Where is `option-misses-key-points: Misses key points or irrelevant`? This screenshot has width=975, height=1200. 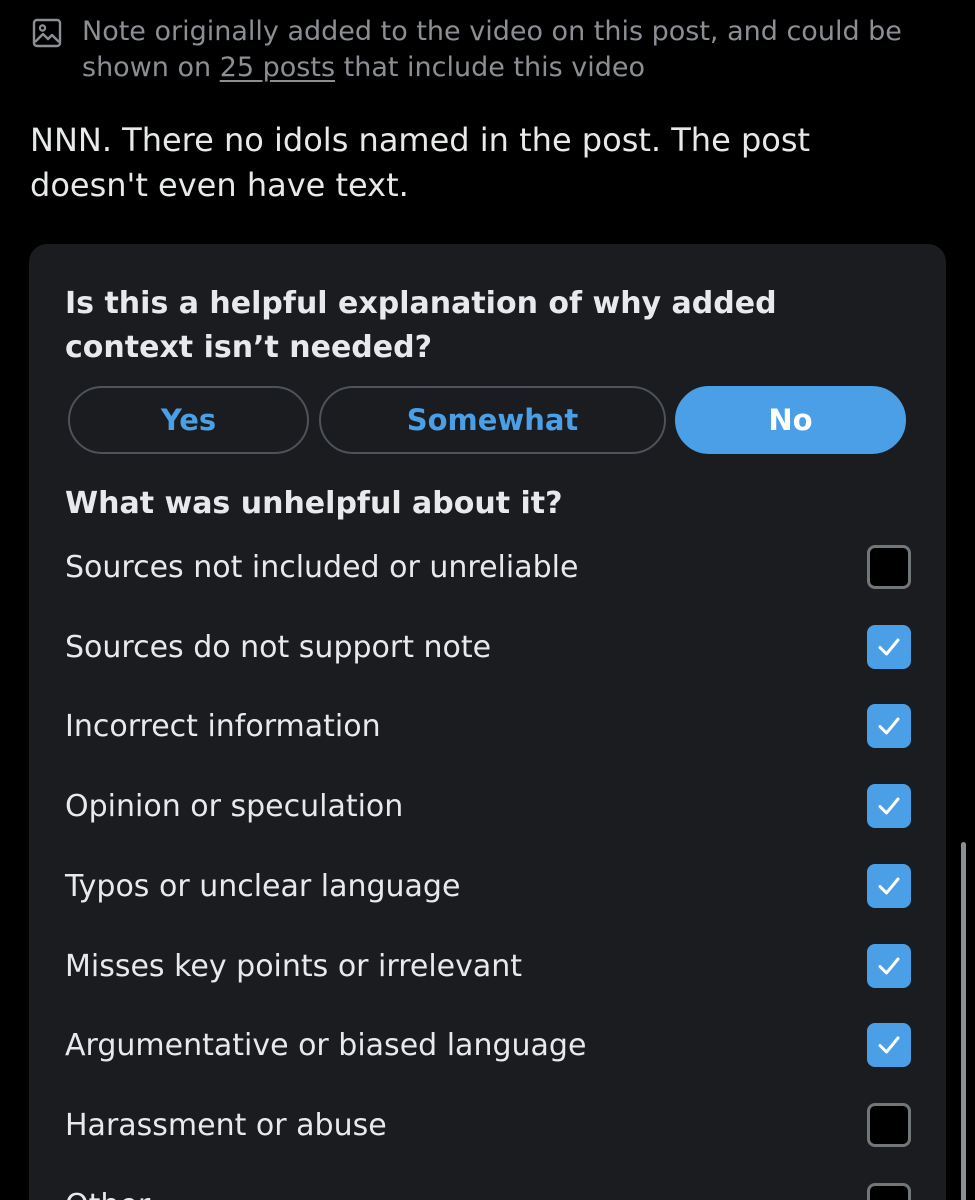
option-misses-key-points: Misses key points or irrelevant is located at coordinates (488, 966).